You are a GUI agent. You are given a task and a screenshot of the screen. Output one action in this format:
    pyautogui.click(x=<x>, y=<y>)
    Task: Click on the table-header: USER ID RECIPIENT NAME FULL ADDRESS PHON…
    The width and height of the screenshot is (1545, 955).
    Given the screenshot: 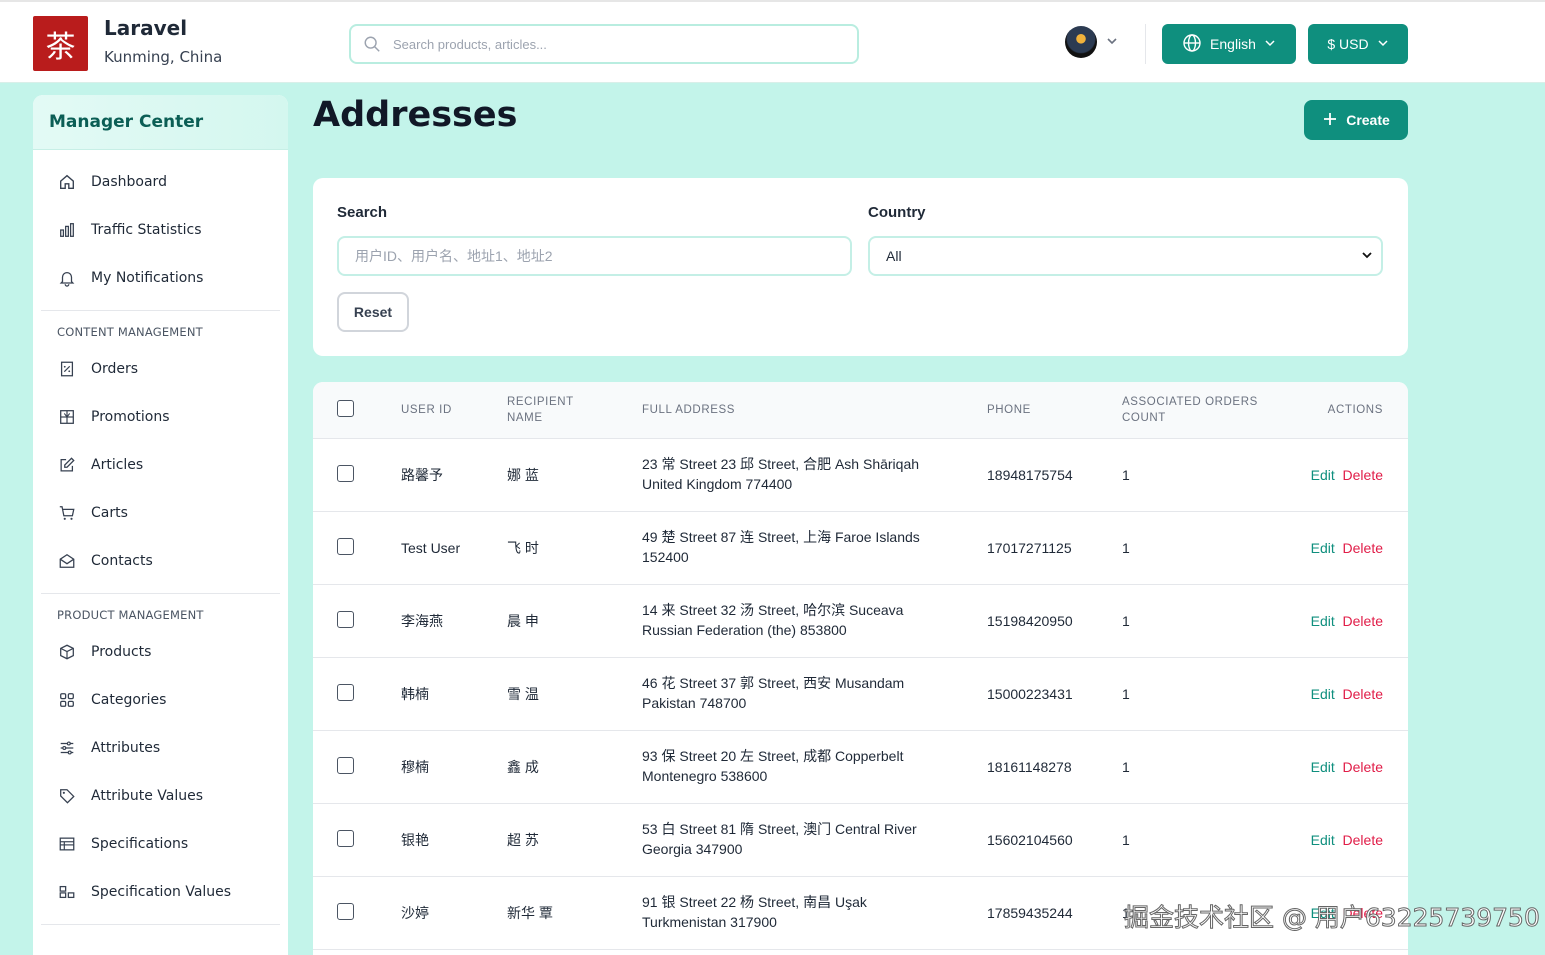 What is the action you would take?
    pyautogui.click(x=860, y=410)
    